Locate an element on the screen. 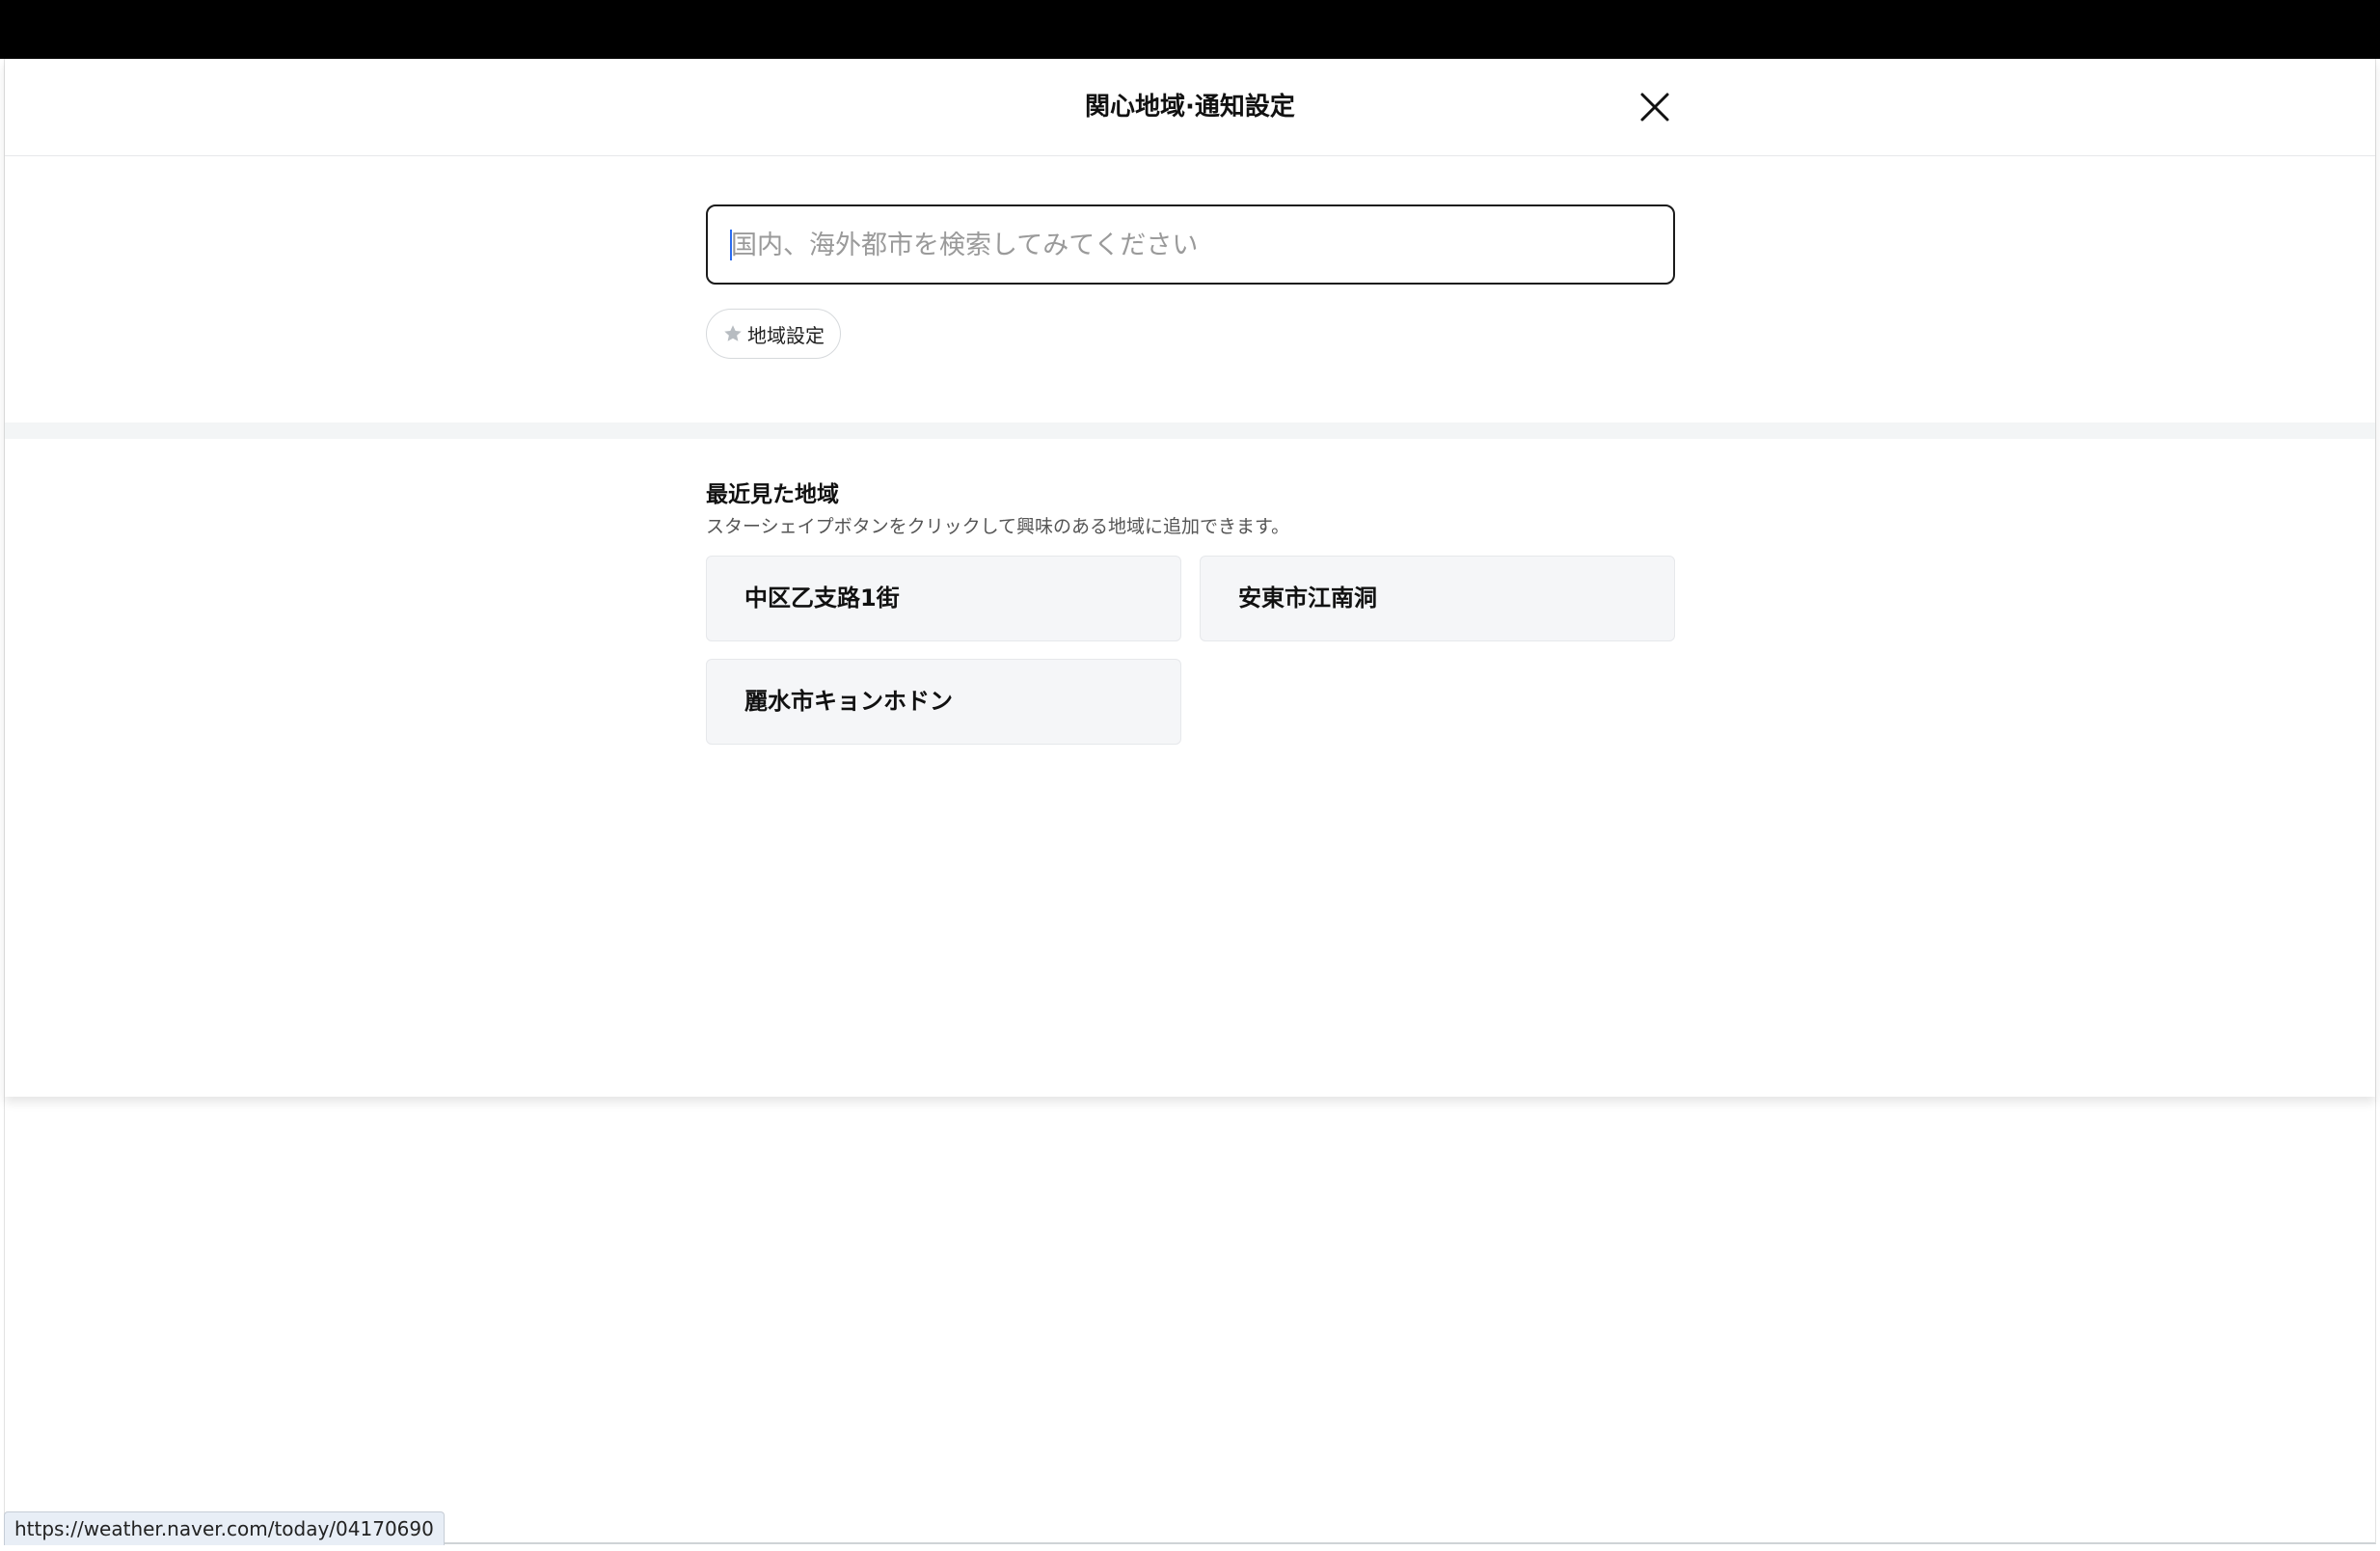 The width and height of the screenshot is (2380, 1551). browser-top-bar is located at coordinates (1190, 30).